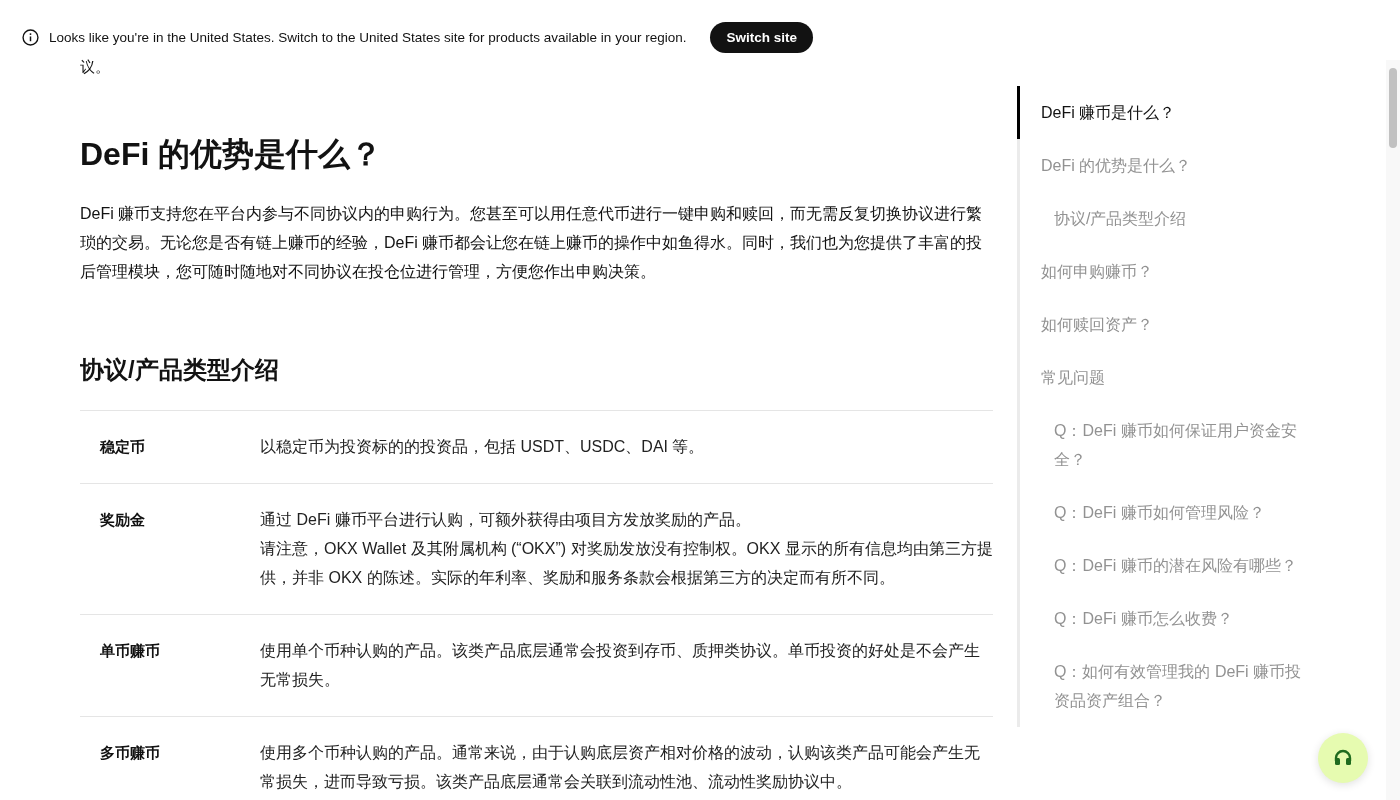  Describe the element at coordinates (1159, 324) in the screenshot. I see `toc-link: 如何赎回资产？` at that location.